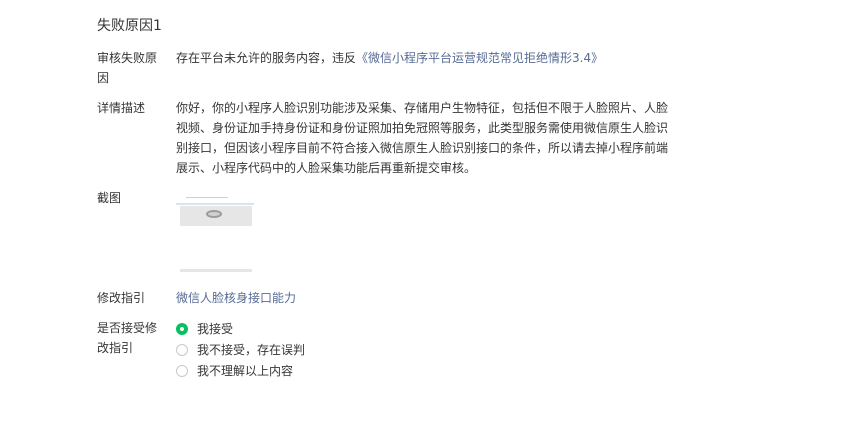  What do you see at coordinates (377, 233) in the screenshot?
I see `screenshot-row: 截图` at bounding box center [377, 233].